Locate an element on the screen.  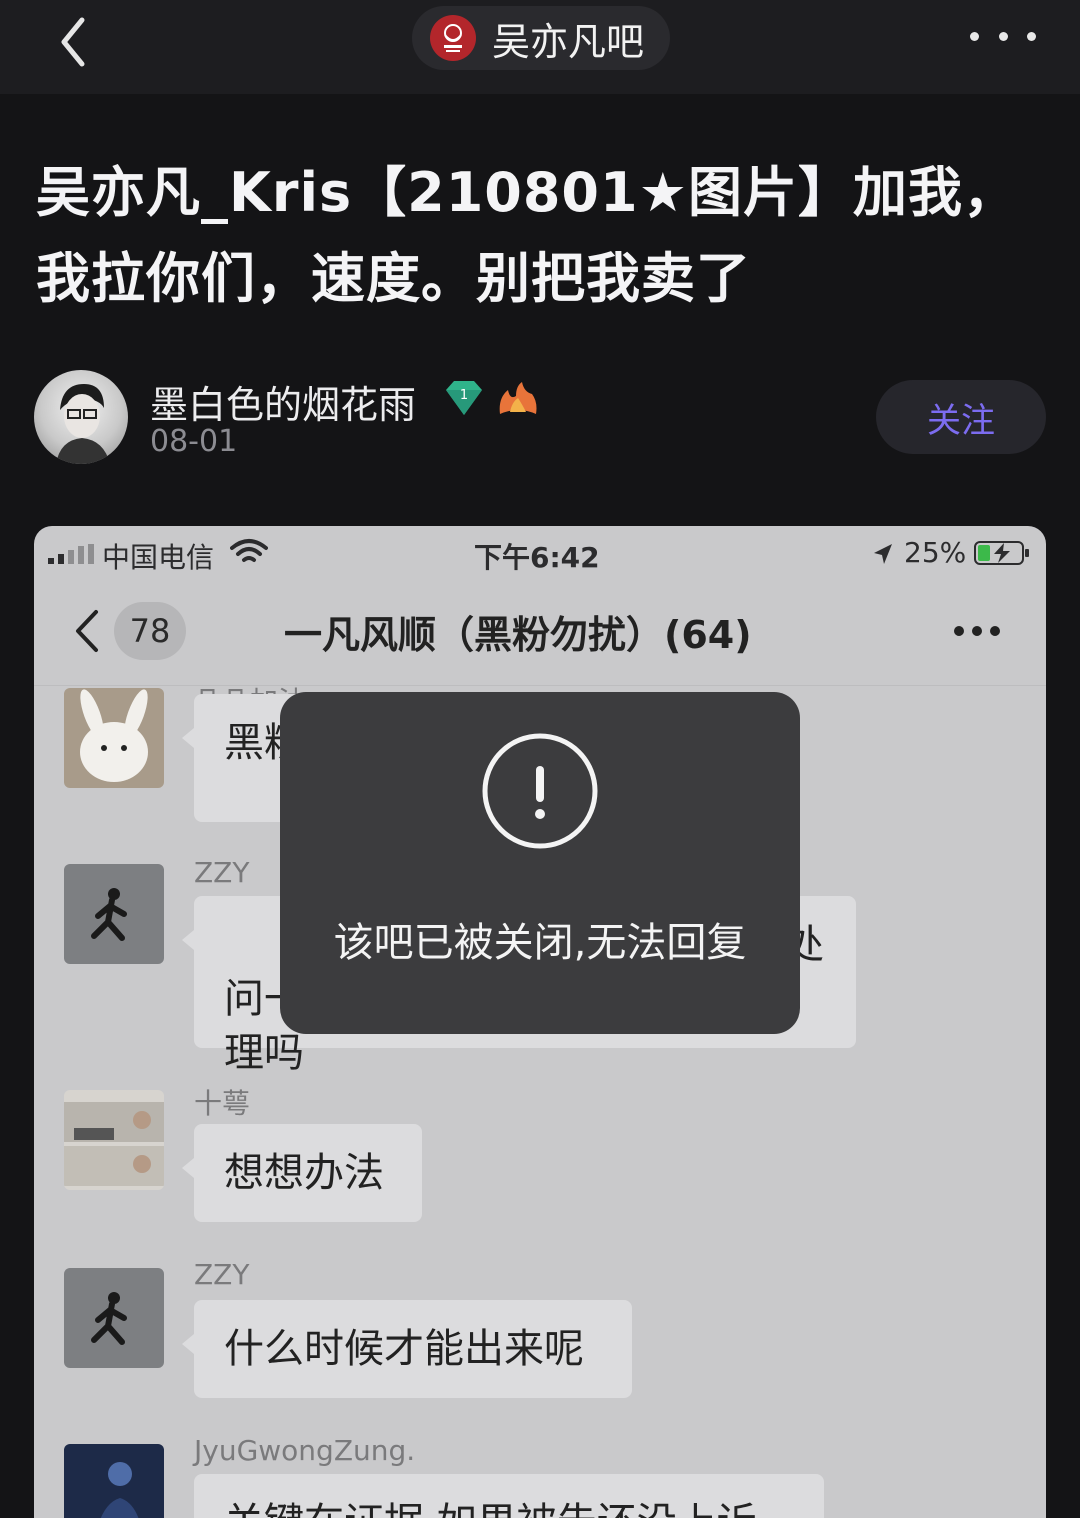
author-avatar is located at coordinates (81, 417).